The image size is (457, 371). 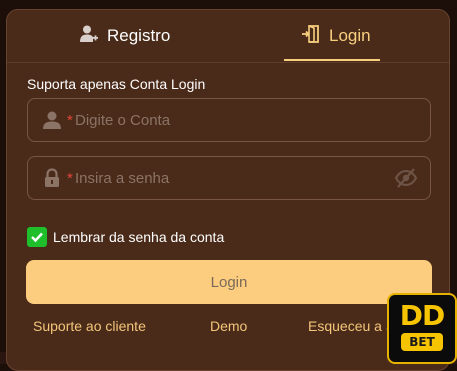 I want to click on remember-password: Lembrar da senha da conta, so click(x=125, y=237).